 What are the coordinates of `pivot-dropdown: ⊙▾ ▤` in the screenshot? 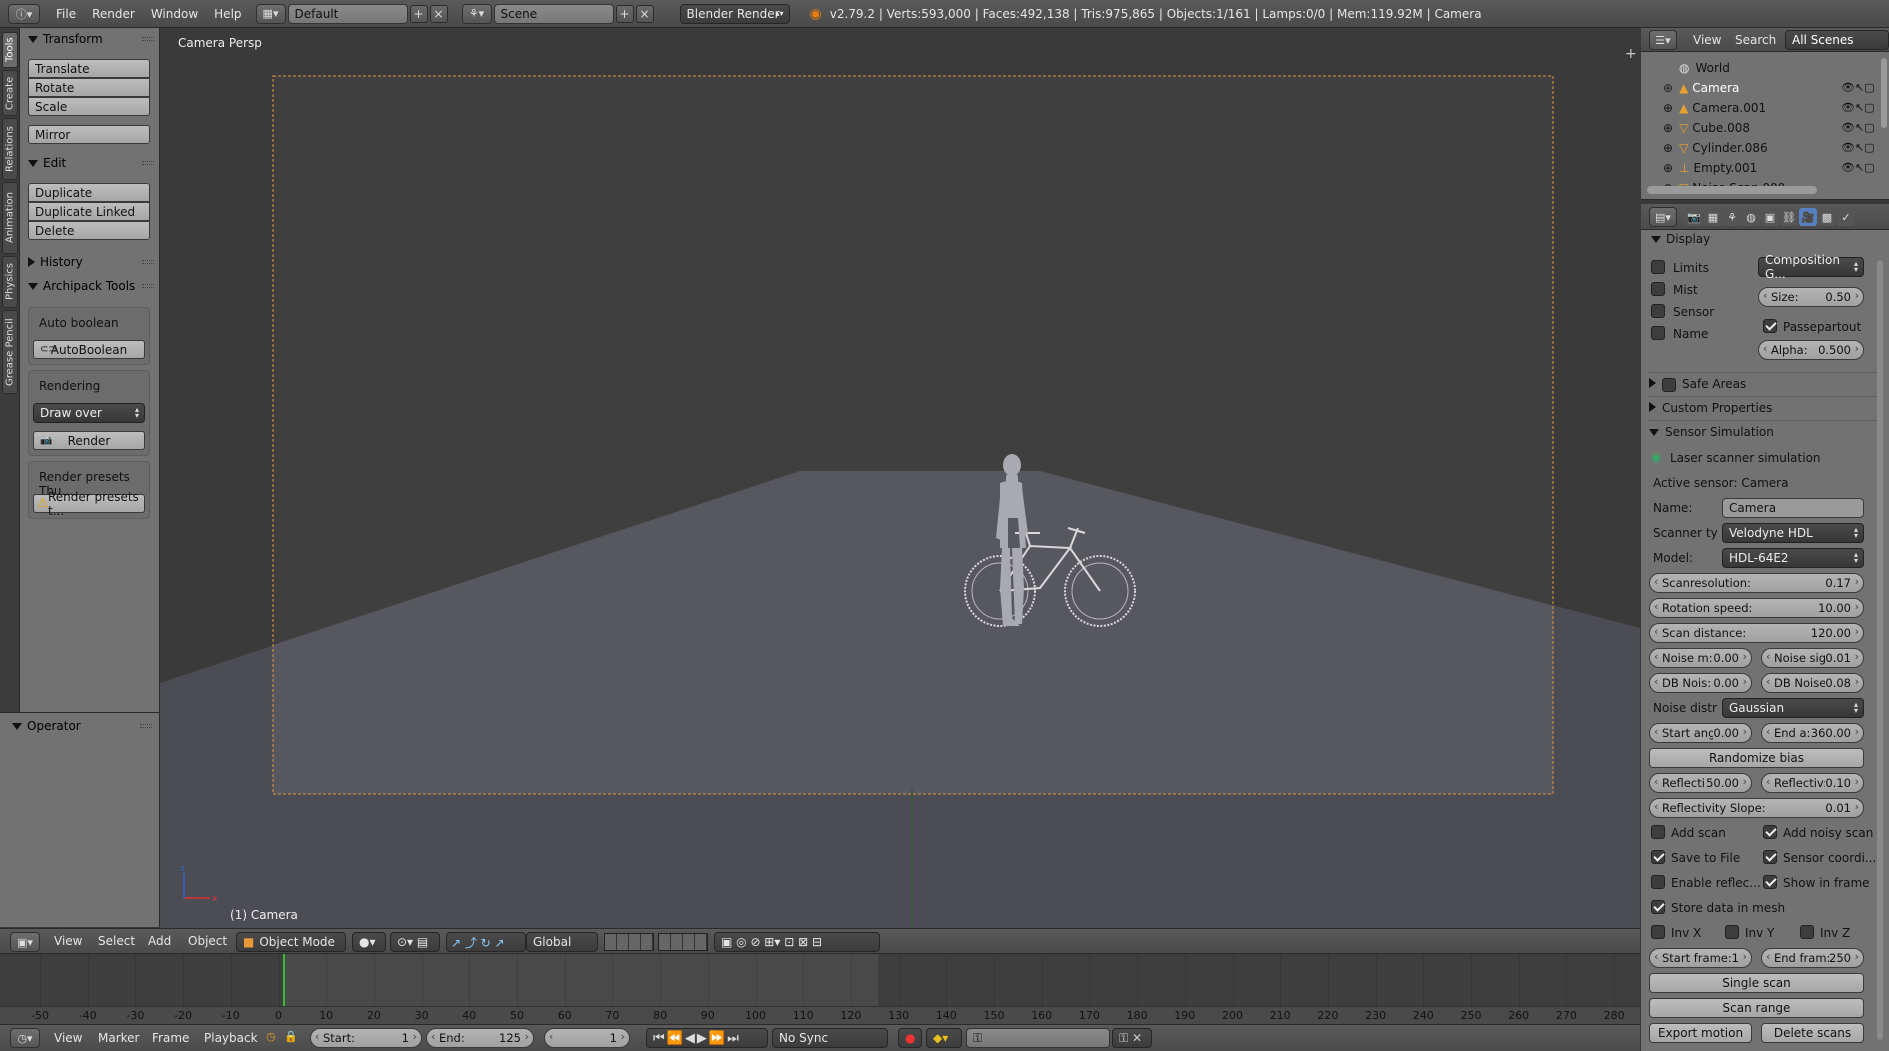 It's located at (415, 942).